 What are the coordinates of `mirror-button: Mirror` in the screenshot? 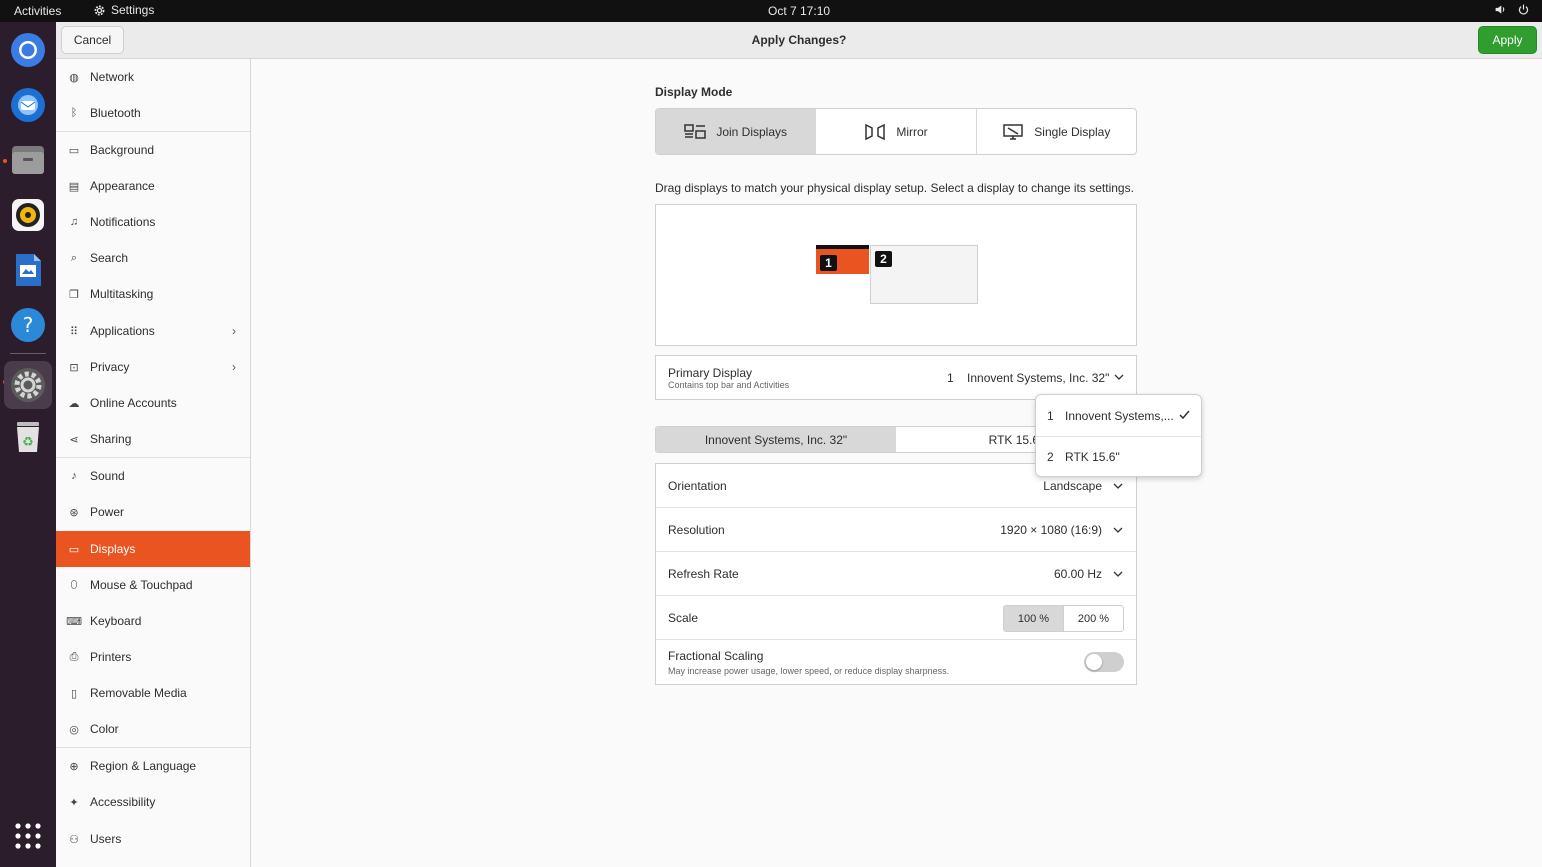 It's located at (896, 131).